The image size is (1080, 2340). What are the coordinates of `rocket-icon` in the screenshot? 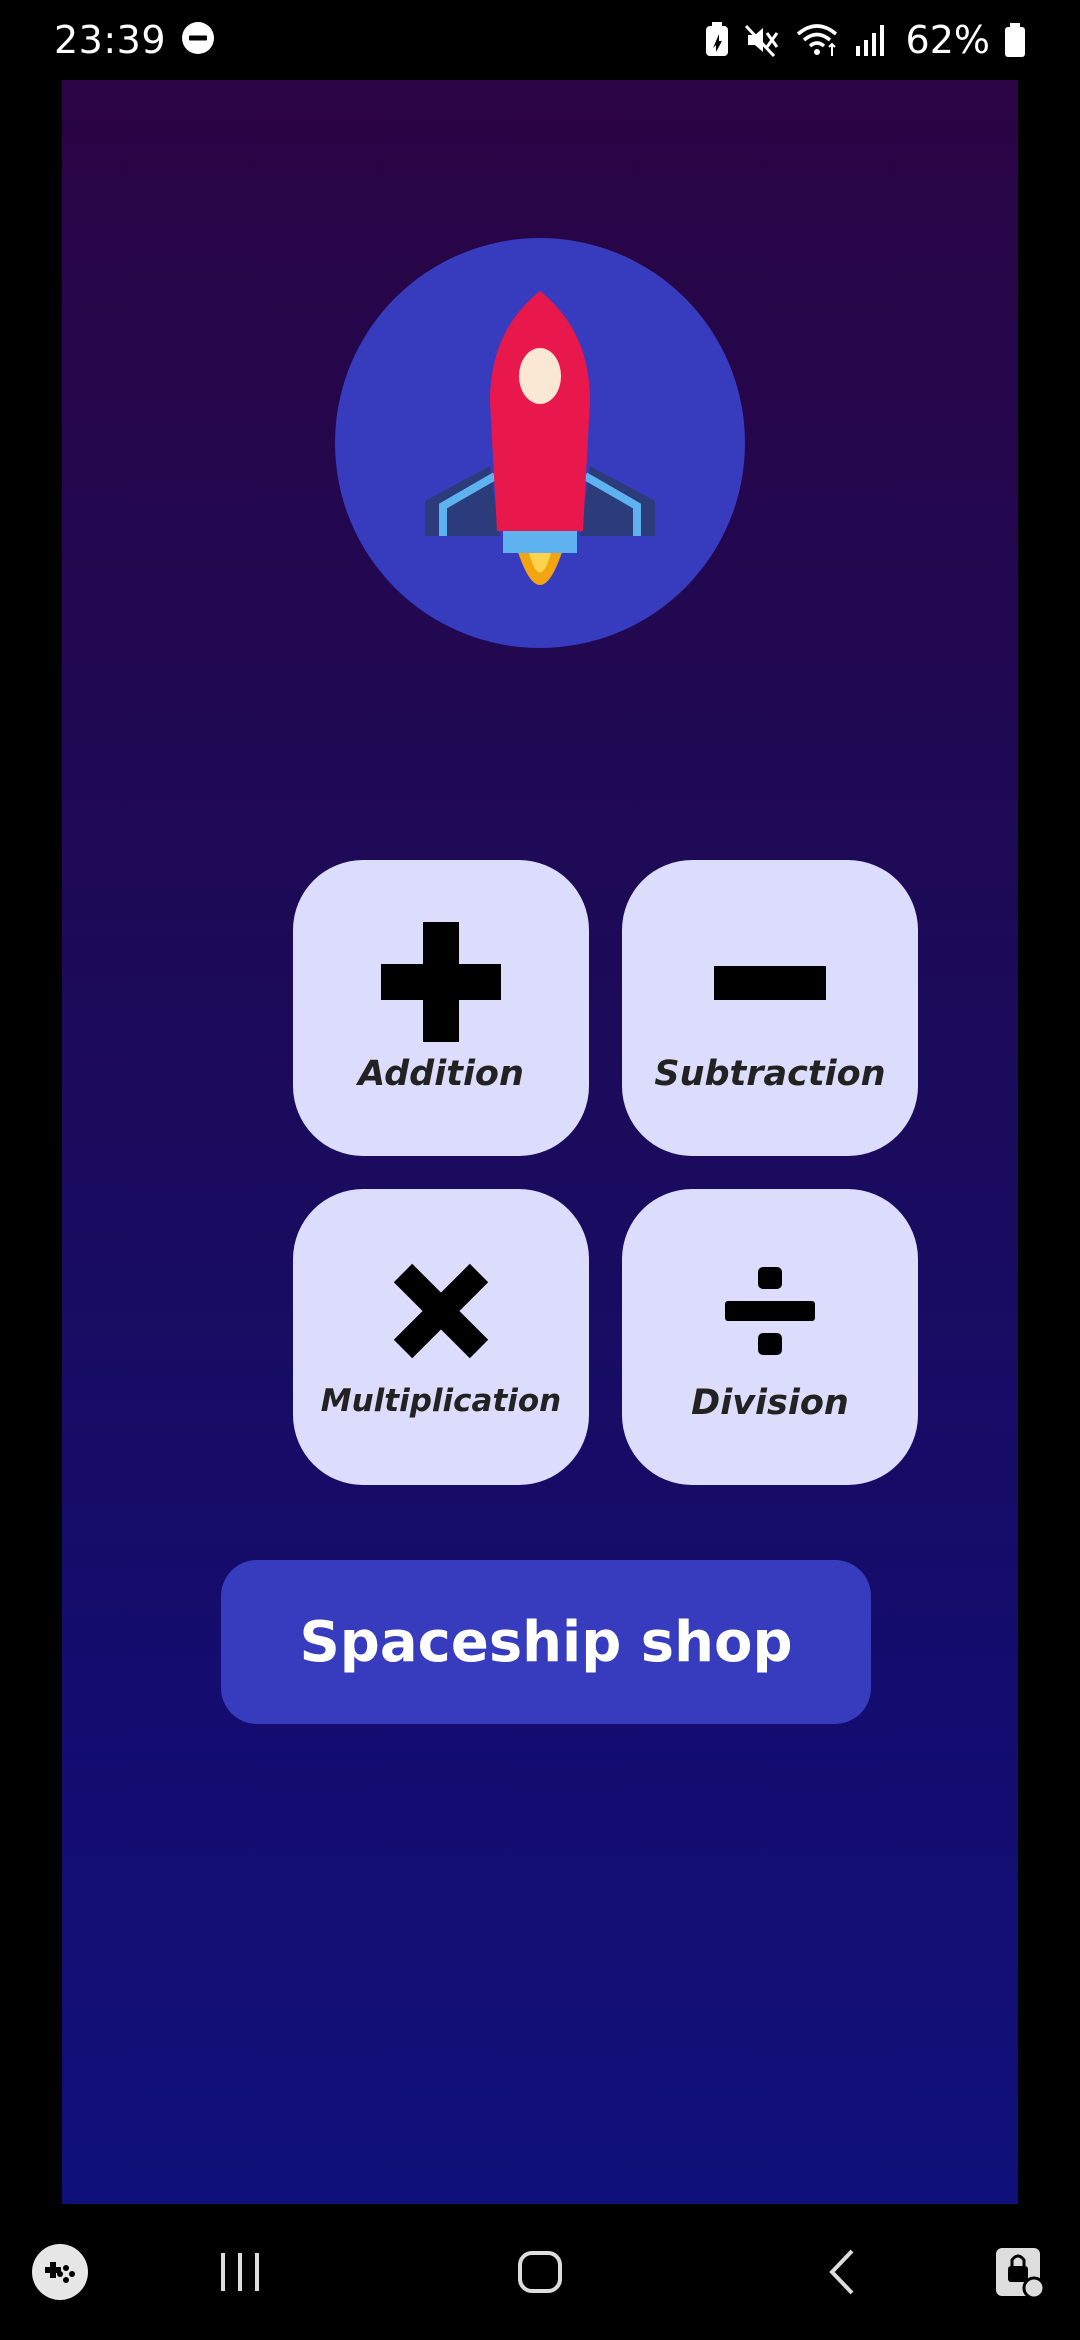 It's located at (540, 443).